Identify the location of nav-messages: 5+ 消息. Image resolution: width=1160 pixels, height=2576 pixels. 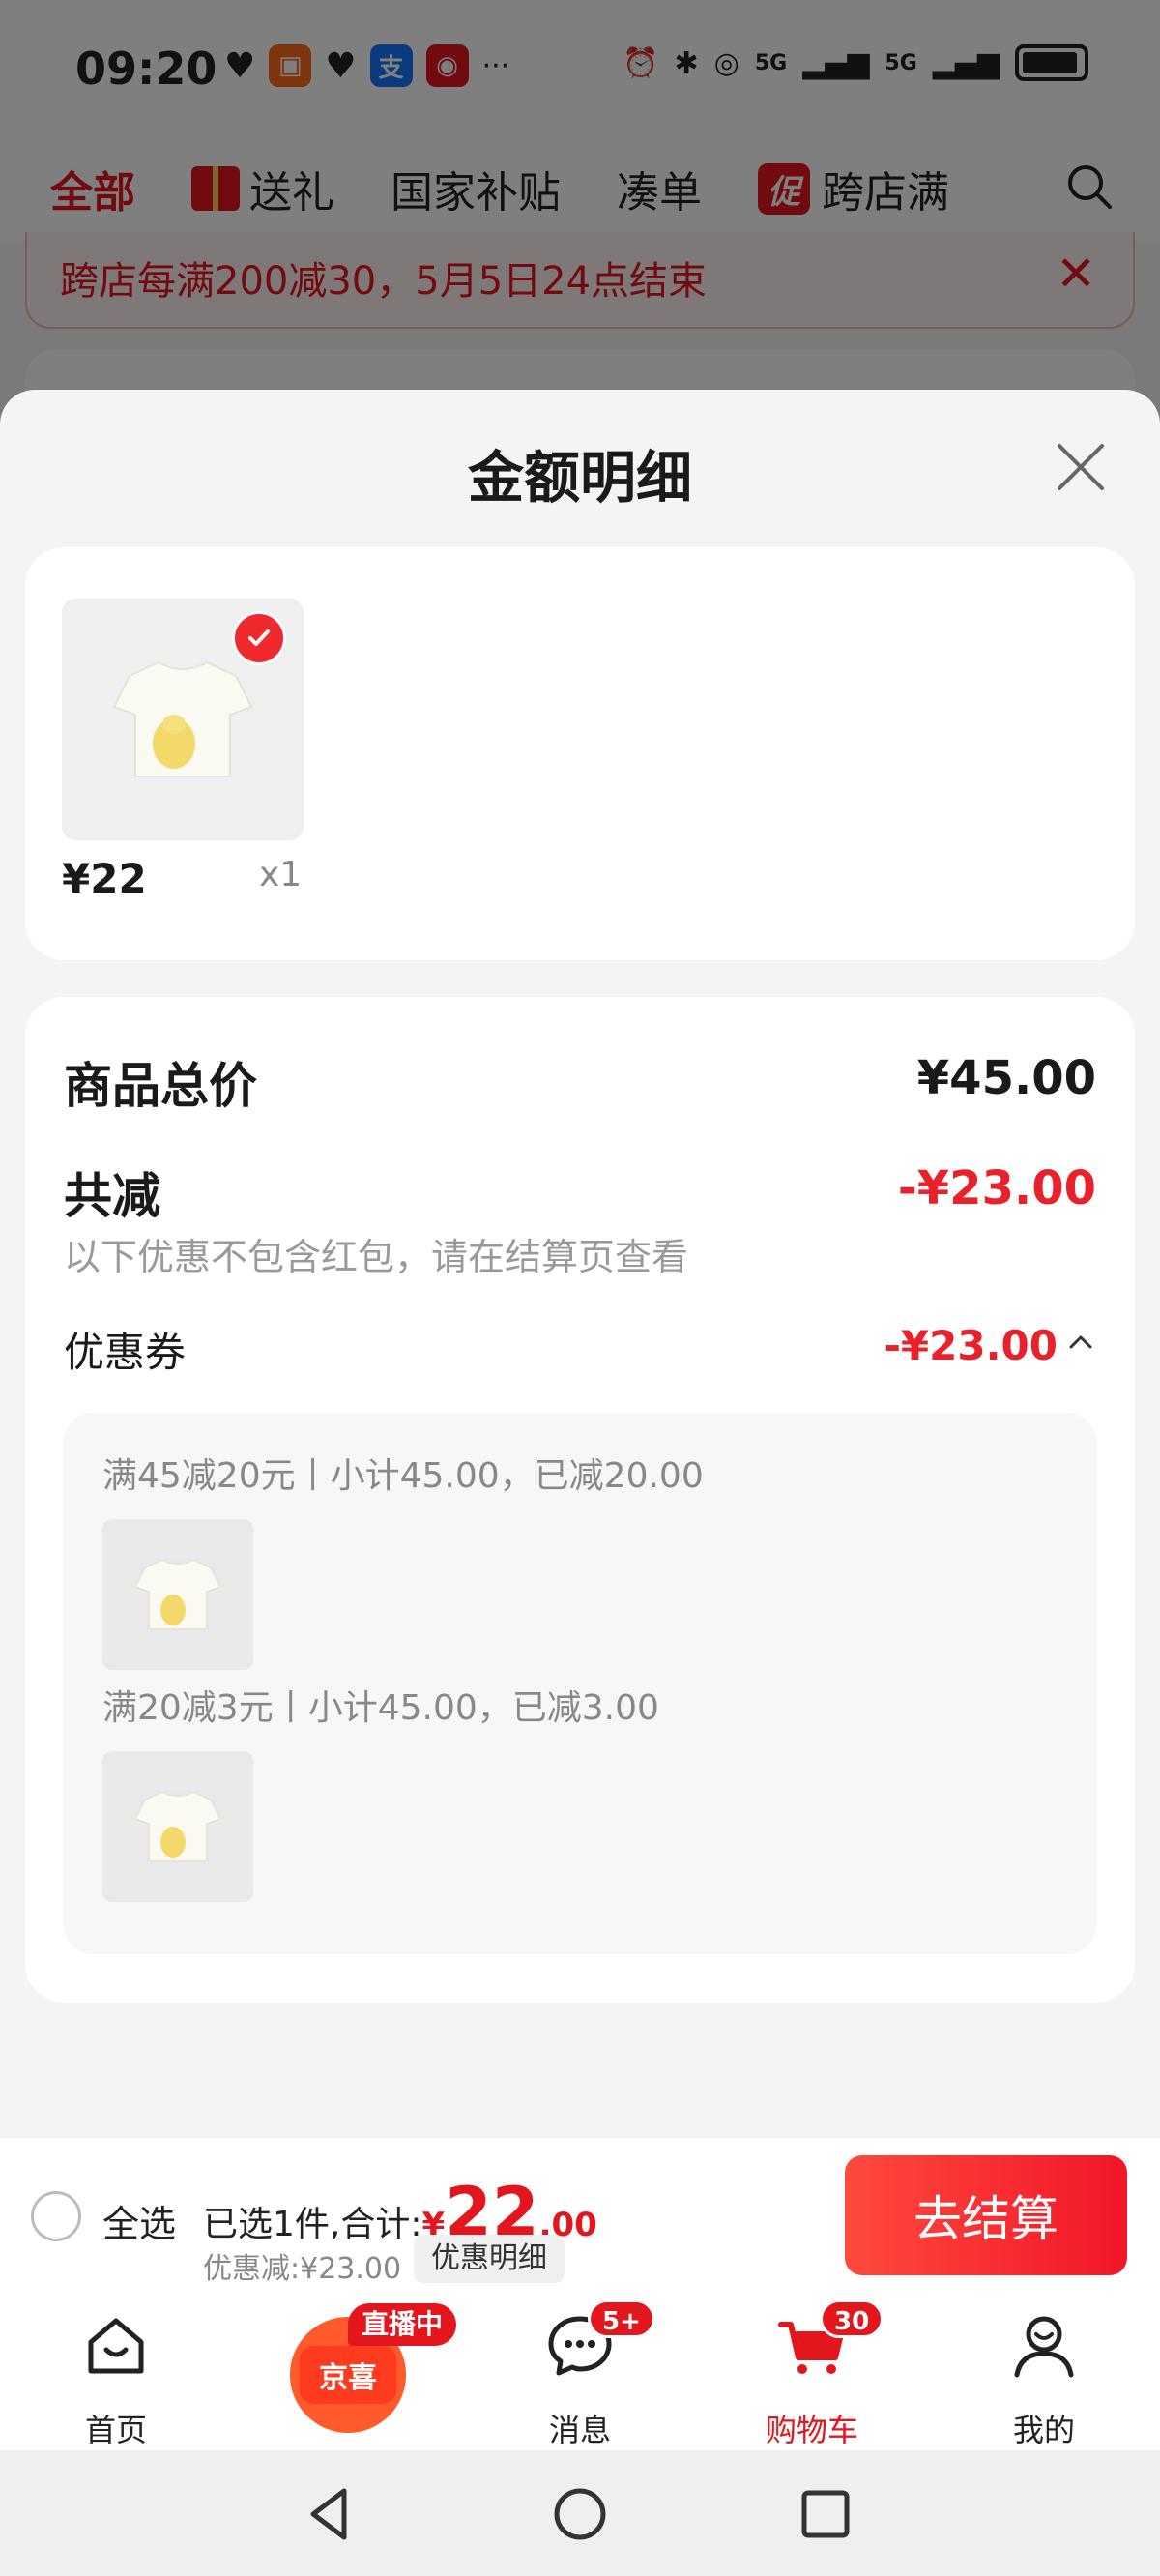
(580, 2373).